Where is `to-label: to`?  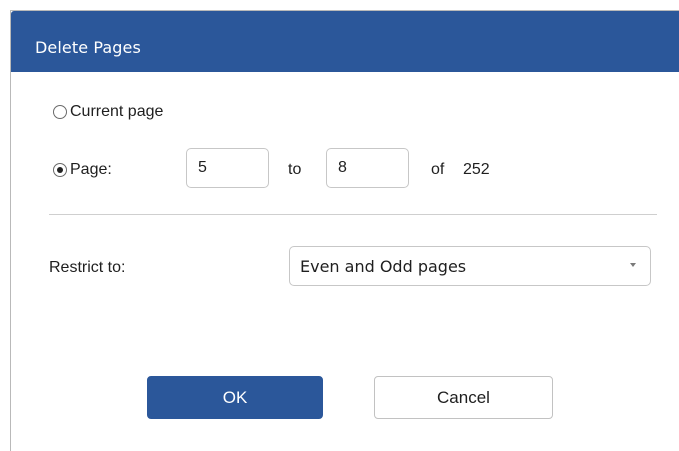
to-label: to is located at coordinates (295, 169).